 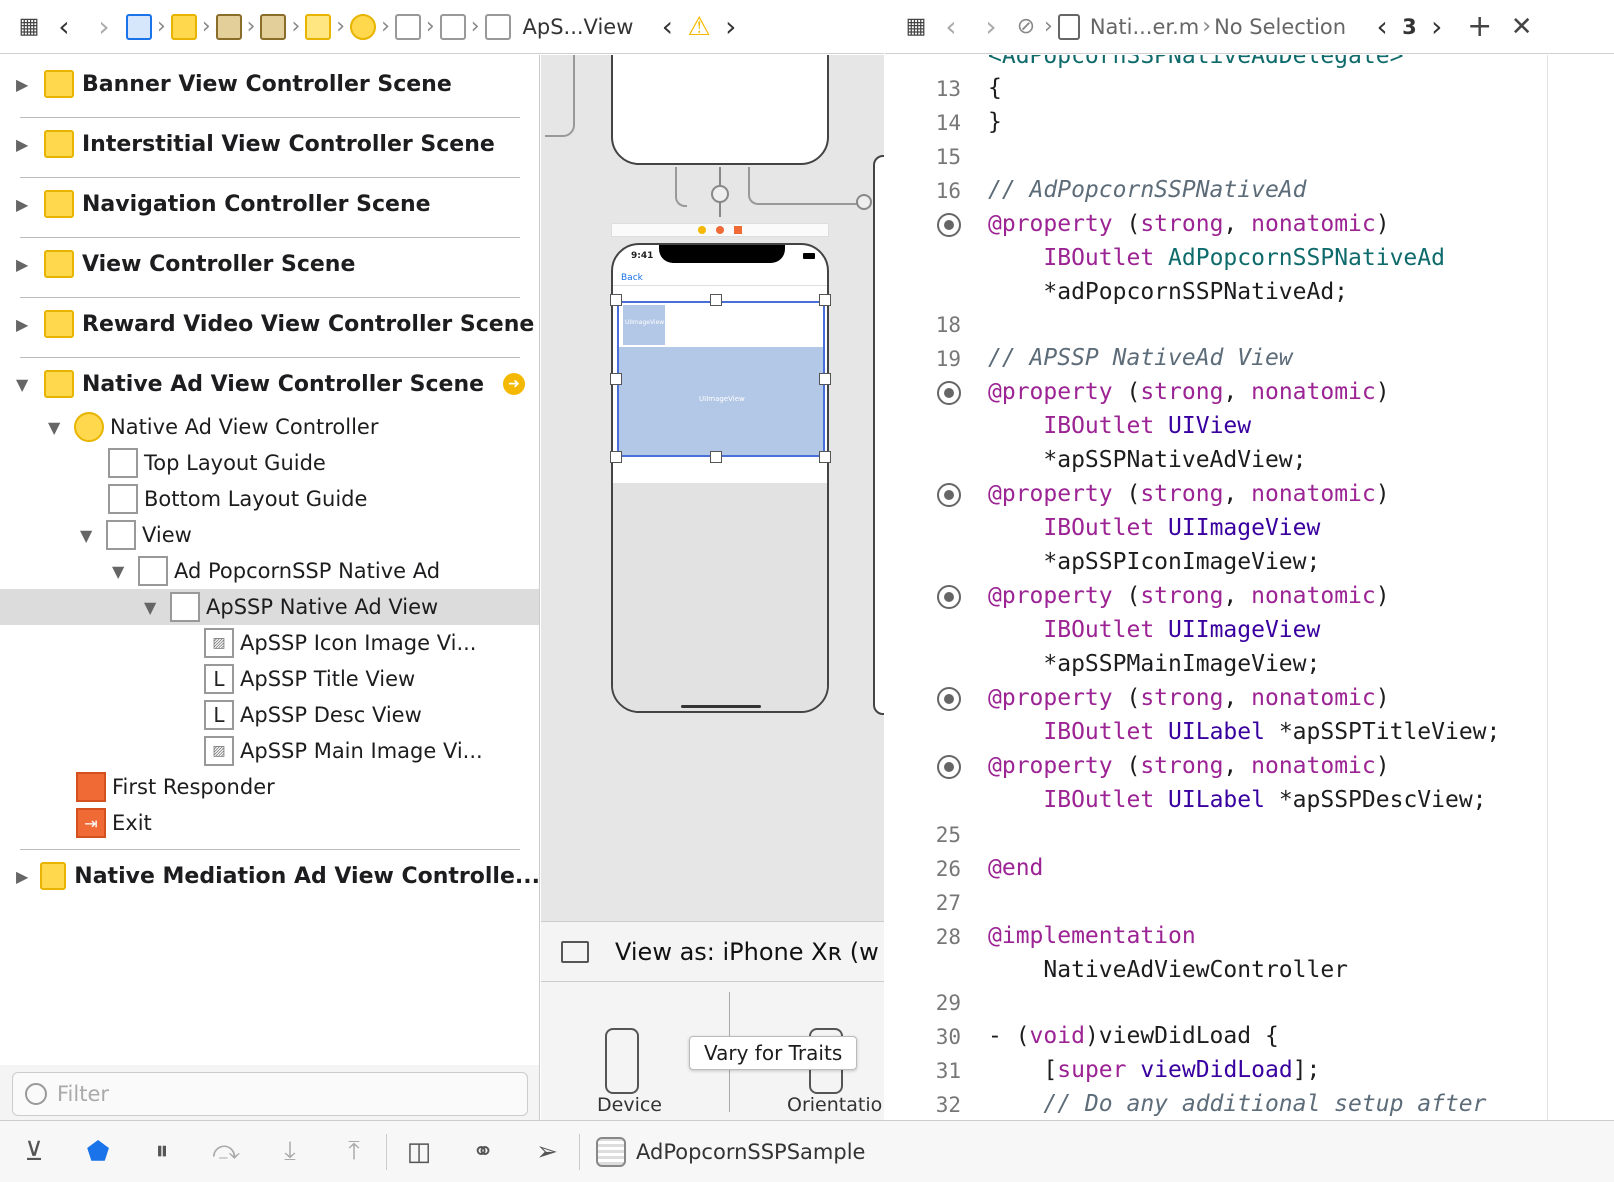 What do you see at coordinates (269, 84) in the screenshot?
I see `scene-banner: ▶ Banner View Controller Scene` at bounding box center [269, 84].